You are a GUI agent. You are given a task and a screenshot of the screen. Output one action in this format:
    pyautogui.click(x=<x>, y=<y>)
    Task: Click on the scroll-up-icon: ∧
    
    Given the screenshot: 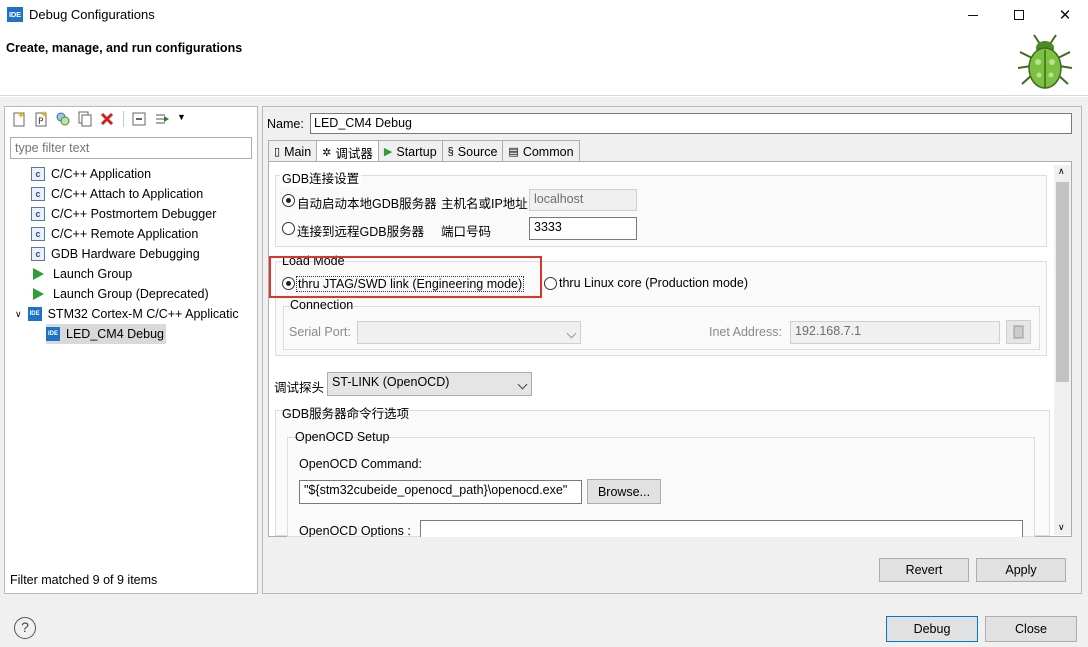 What is the action you would take?
    pyautogui.click(x=1061, y=171)
    